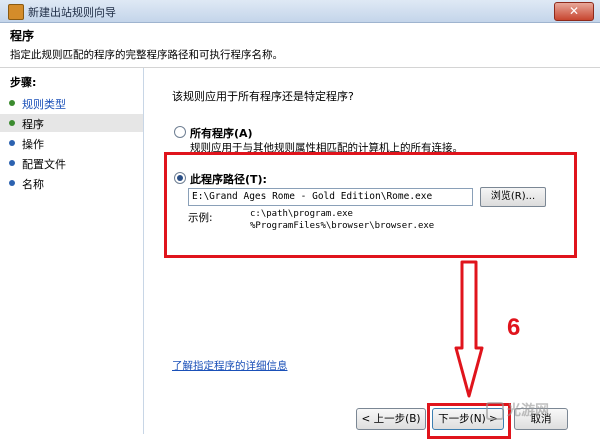  Describe the element at coordinates (71, 143) in the screenshot. I see `step-action: 操作` at that location.